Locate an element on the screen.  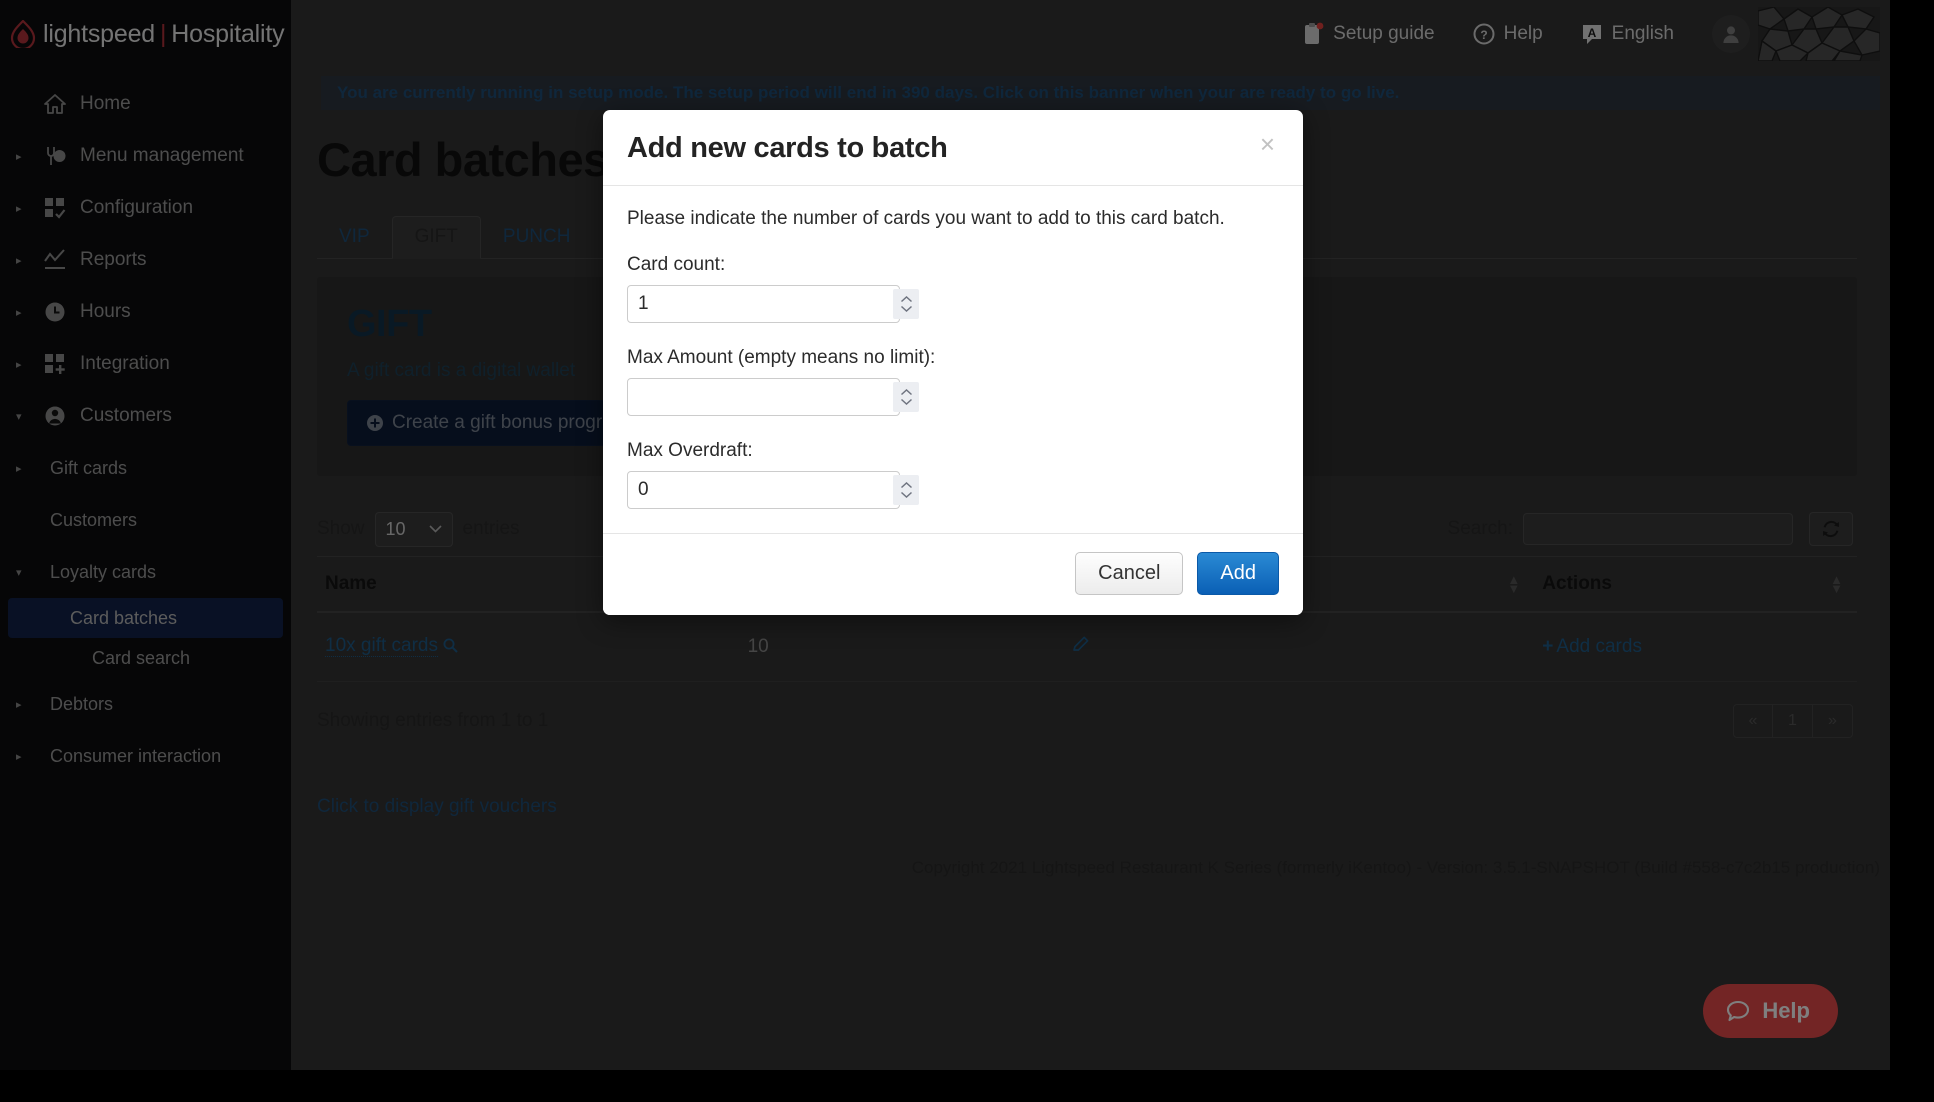
edit-pencil-icon is located at coordinates (1081, 647).